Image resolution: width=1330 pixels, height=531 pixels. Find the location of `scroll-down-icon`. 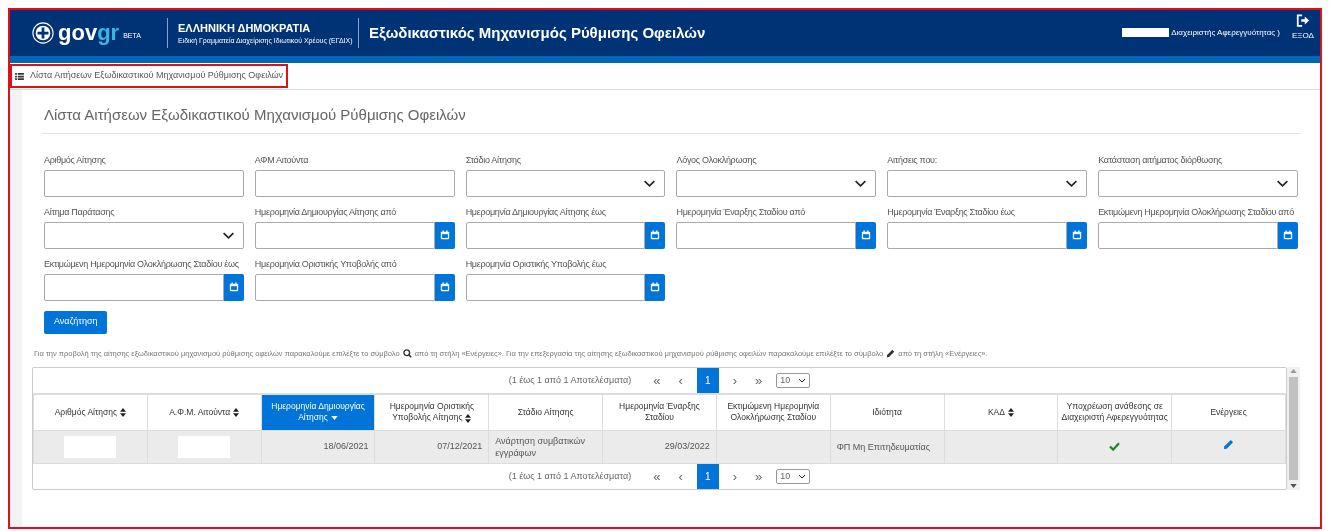

scroll-down-icon is located at coordinates (1293, 485).